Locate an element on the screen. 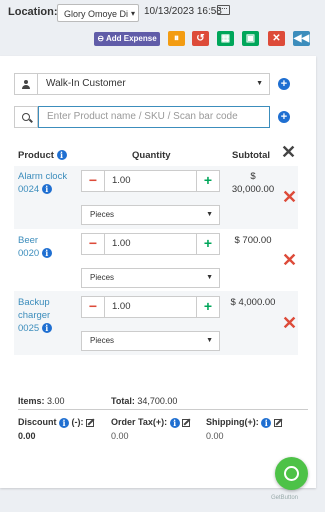 This screenshot has height=512, width=325. total-amount: Total: 34,700.00 is located at coordinates (144, 401).